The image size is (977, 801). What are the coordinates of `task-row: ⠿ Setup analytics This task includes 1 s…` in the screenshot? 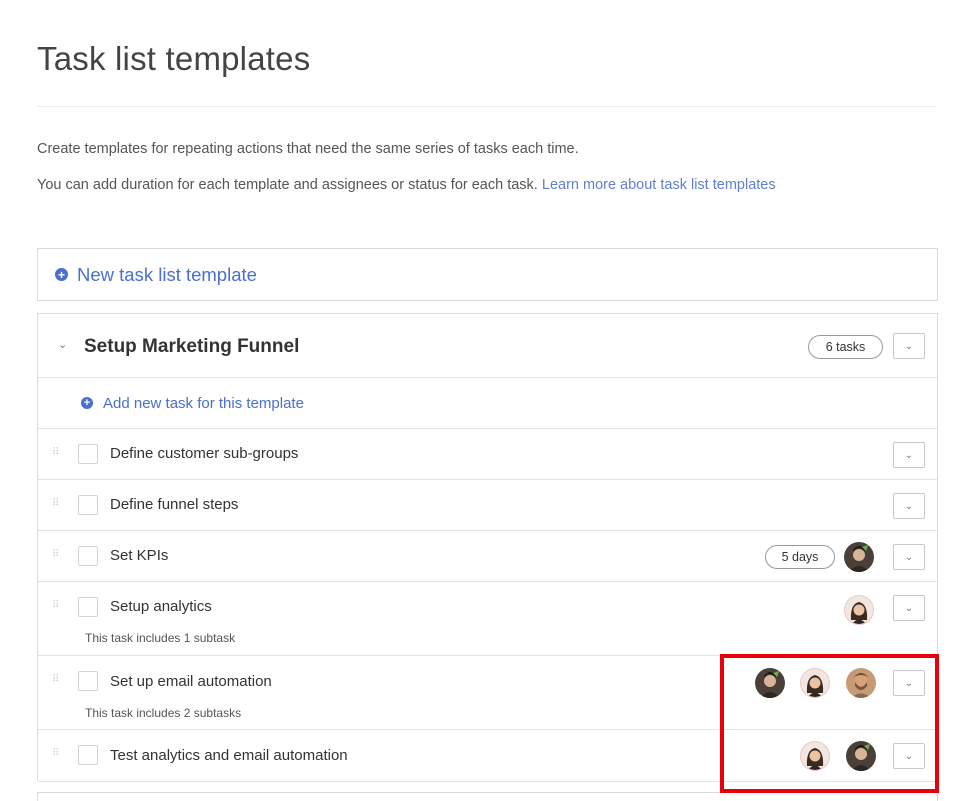 It's located at (487, 619).